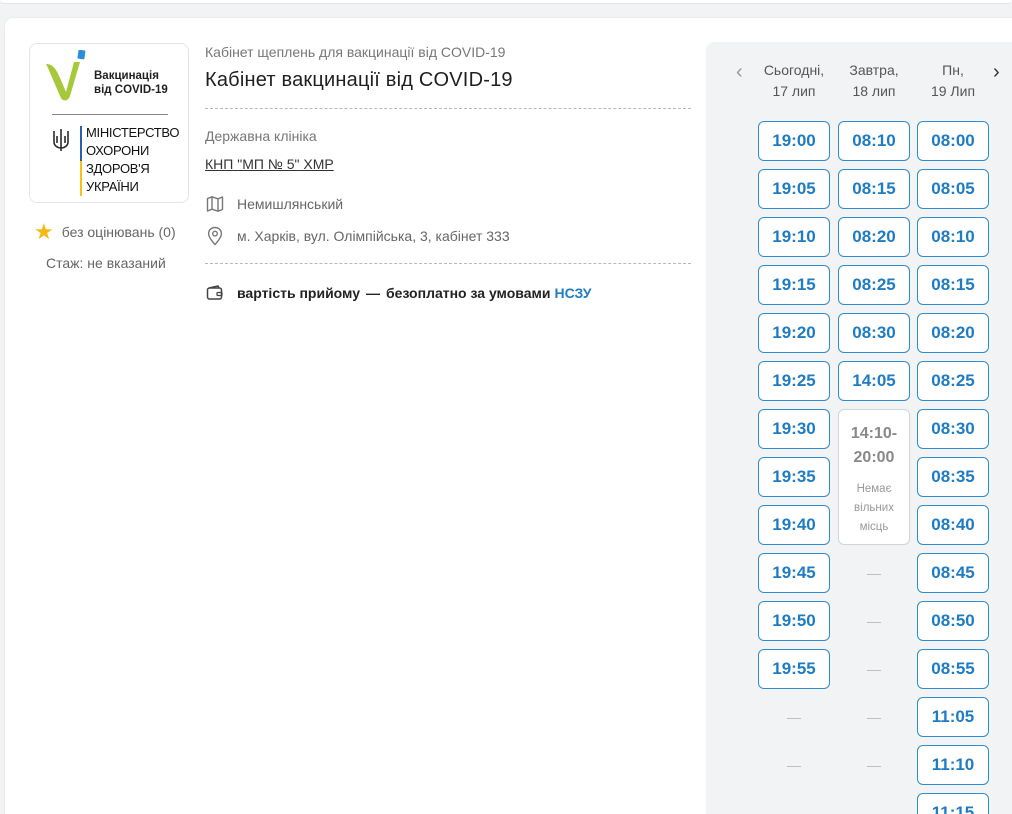 Image resolution: width=1012 pixels, height=814 pixels. What do you see at coordinates (874, 381) in the screenshot?
I see `time-slot: 14:05` at bounding box center [874, 381].